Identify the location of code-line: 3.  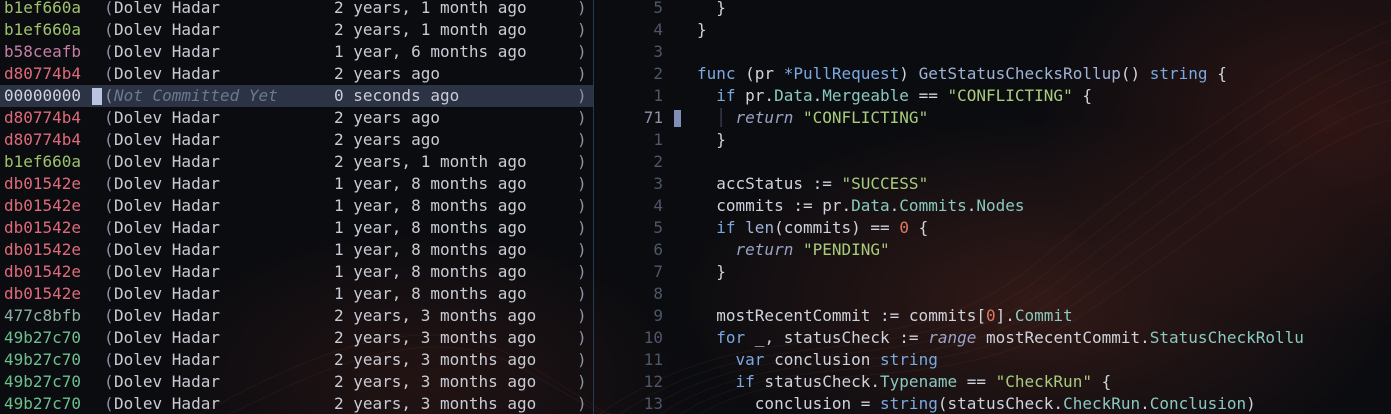
(992, 52).